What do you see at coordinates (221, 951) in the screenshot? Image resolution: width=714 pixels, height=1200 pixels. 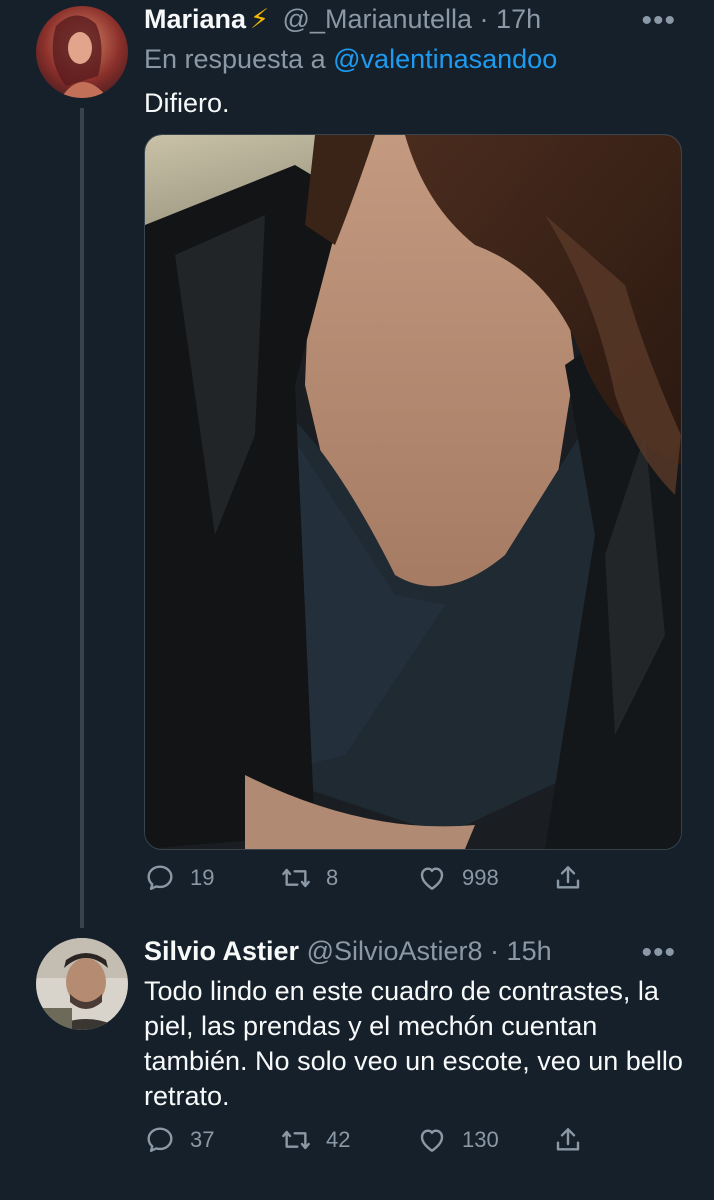 I see `display-name: Silvio Astier` at bounding box center [221, 951].